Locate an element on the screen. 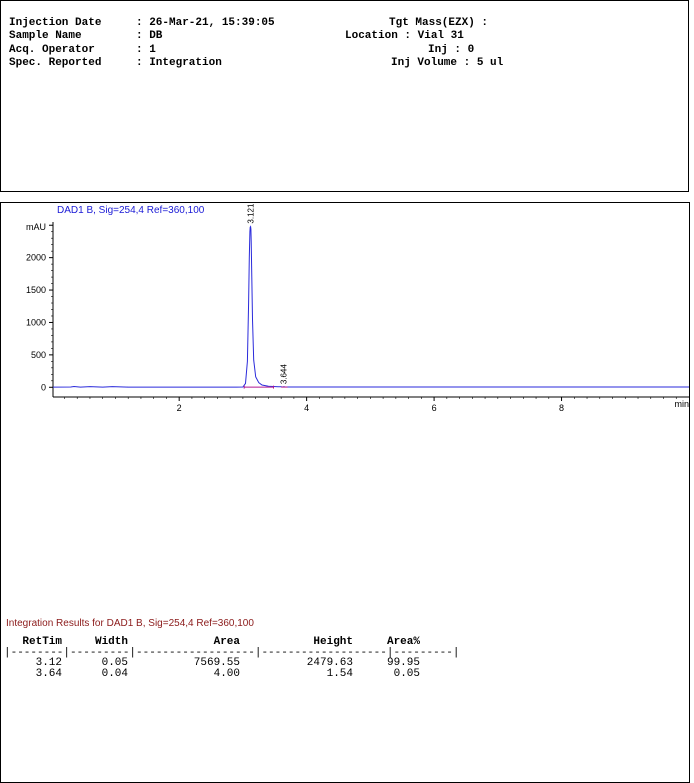 This screenshot has width=694, height=783. injection-date-value: : 26-Mar-21, 15:39:05 is located at coordinates (205, 23).